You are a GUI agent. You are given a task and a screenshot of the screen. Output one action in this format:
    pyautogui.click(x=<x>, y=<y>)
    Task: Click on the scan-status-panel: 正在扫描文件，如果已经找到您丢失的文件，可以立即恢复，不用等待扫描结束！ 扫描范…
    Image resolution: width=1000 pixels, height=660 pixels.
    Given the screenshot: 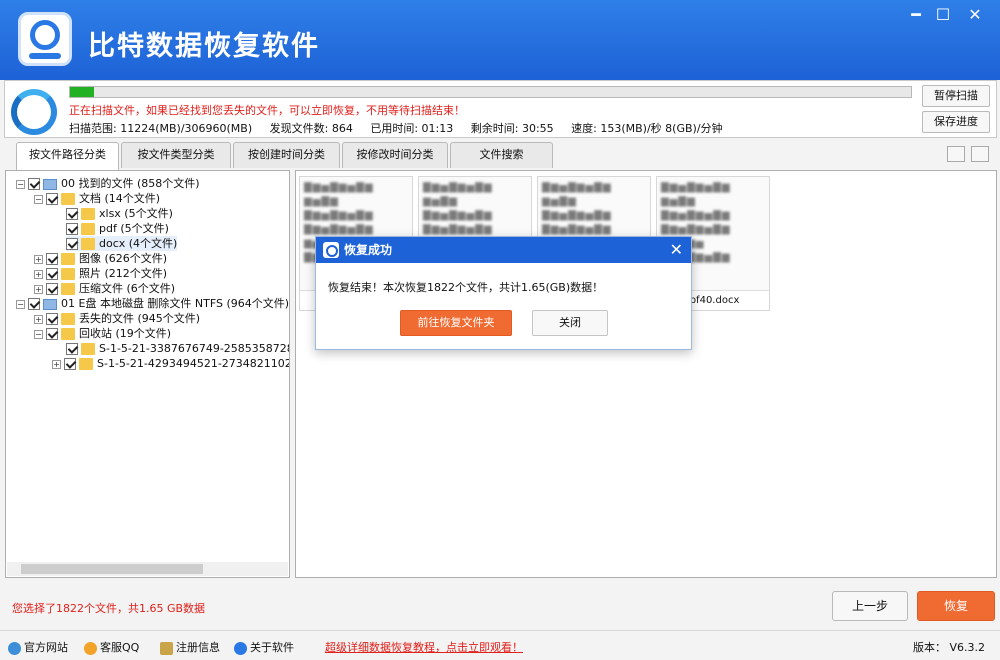 What is the action you would take?
    pyautogui.click(x=500, y=109)
    